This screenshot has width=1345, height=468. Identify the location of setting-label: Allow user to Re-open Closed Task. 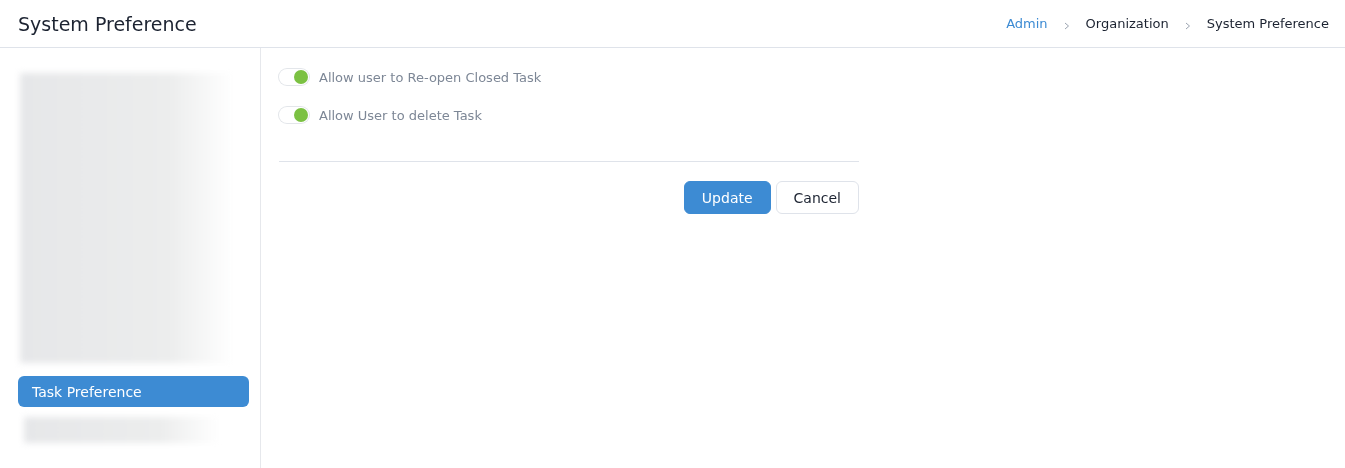
(430, 77).